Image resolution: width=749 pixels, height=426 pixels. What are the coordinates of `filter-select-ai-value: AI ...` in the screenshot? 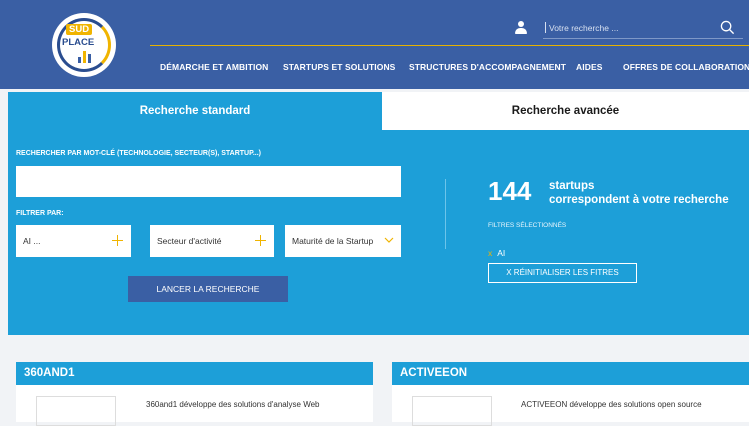 It's located at (32, 241).